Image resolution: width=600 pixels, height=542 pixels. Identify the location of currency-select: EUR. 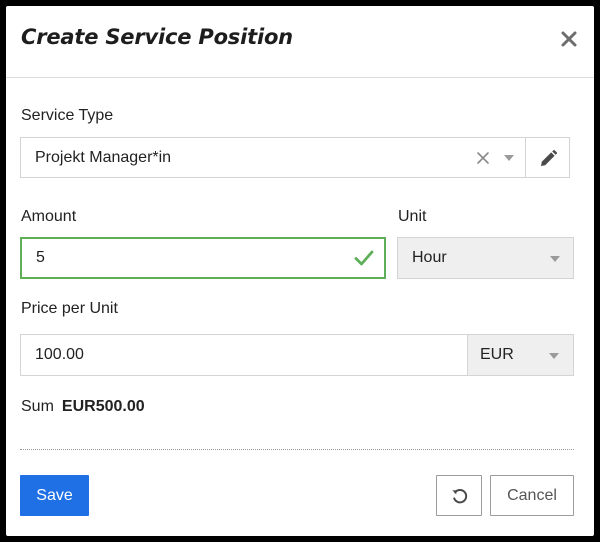
(520, 355).